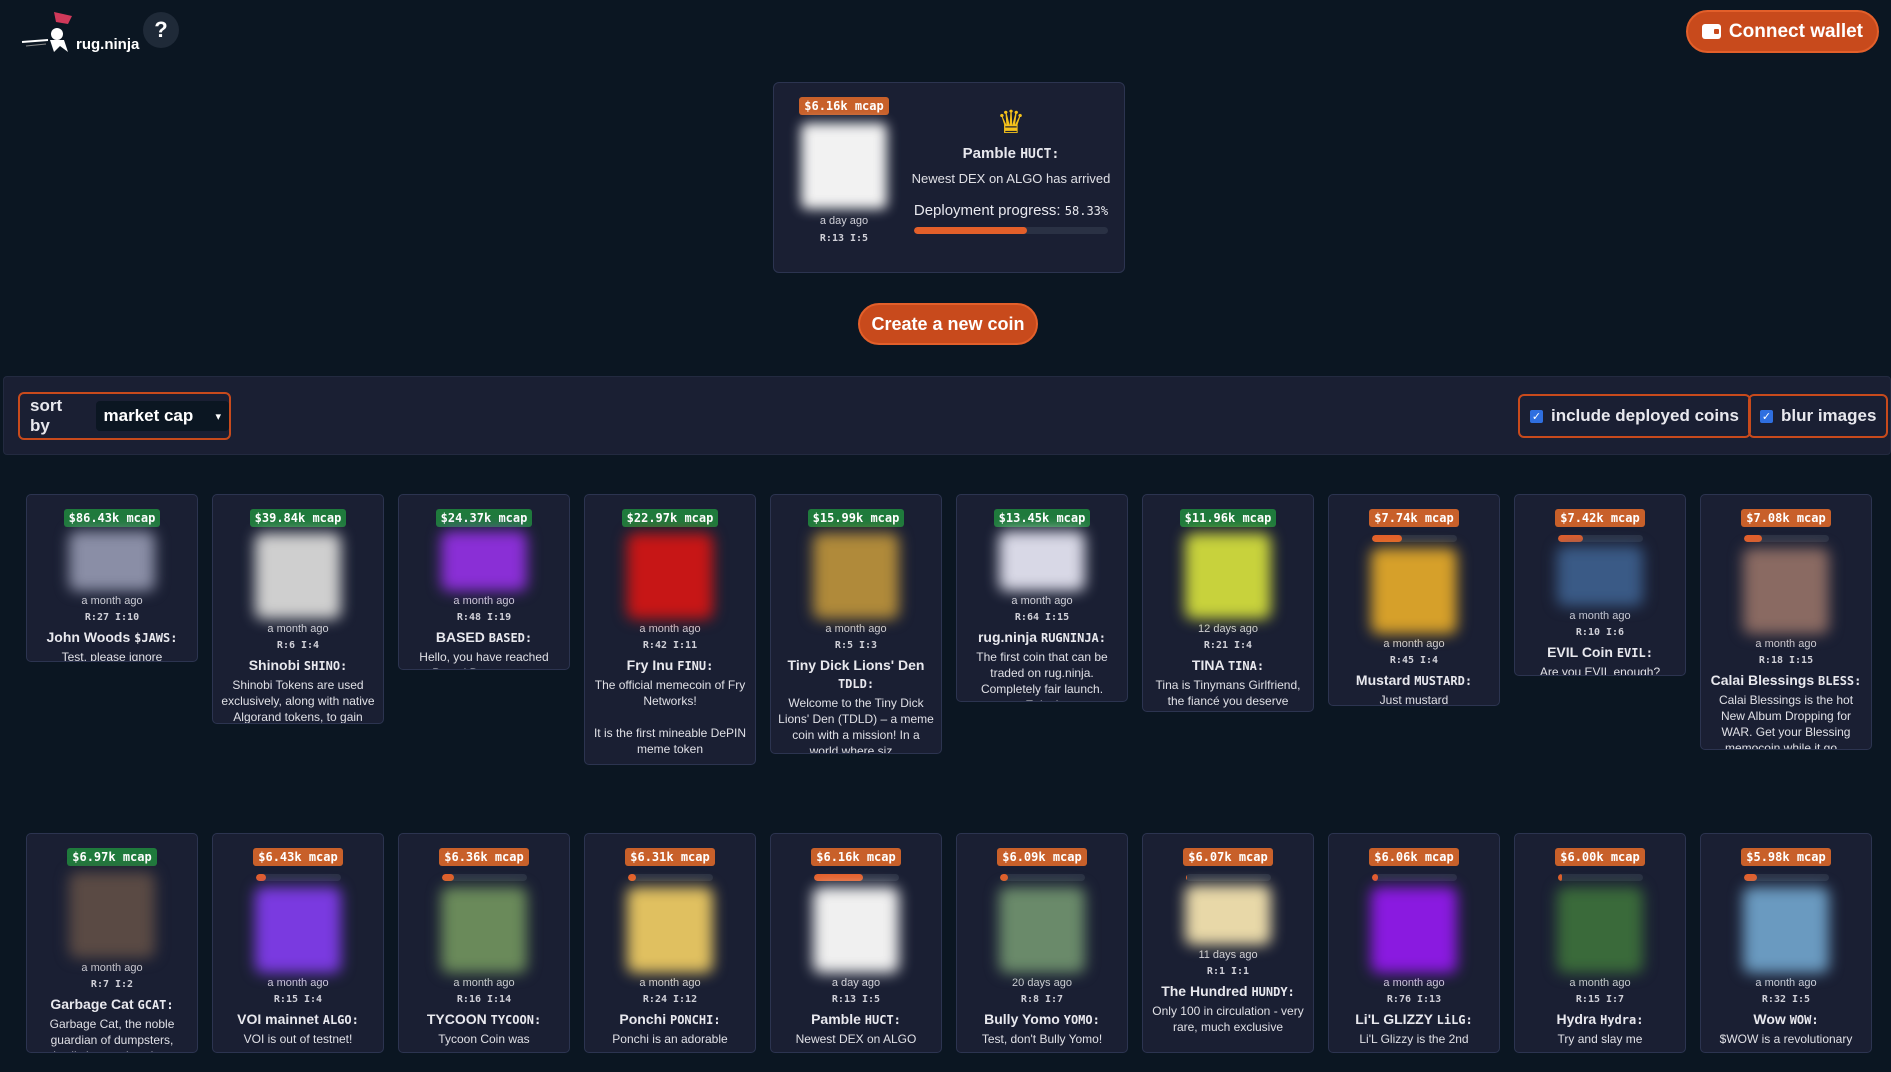  I want to click on blur-images-toggle: ✓ blur images, so click(1818, 416).